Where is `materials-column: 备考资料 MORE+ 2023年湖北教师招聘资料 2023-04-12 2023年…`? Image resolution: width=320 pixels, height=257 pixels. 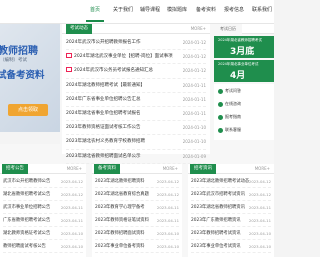 materials-column: 备考资料 MORE+ 2023年湖北教师招聘资料 2023-04-12 2023年… is located at coordinates (137, 210).